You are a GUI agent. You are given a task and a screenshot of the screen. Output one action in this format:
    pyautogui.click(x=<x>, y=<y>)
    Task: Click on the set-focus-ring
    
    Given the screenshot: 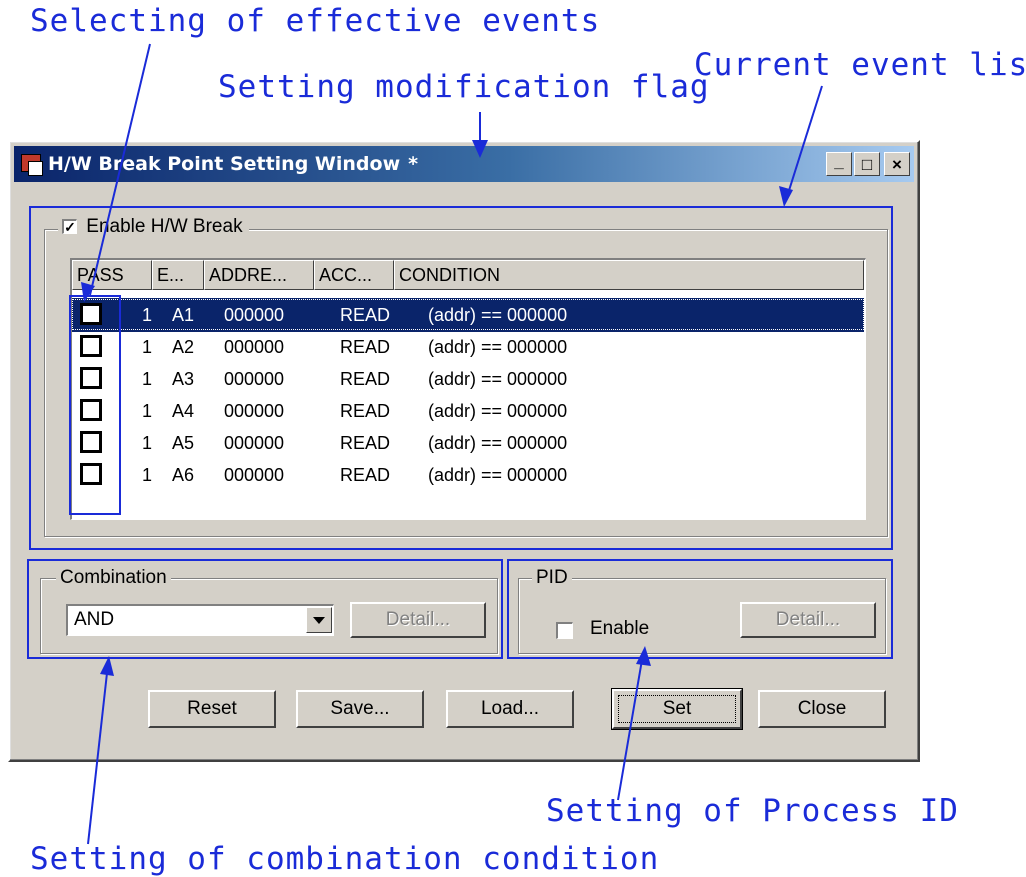 What is the action you would take?
    pyautogui.click(x=677, y=709)
    